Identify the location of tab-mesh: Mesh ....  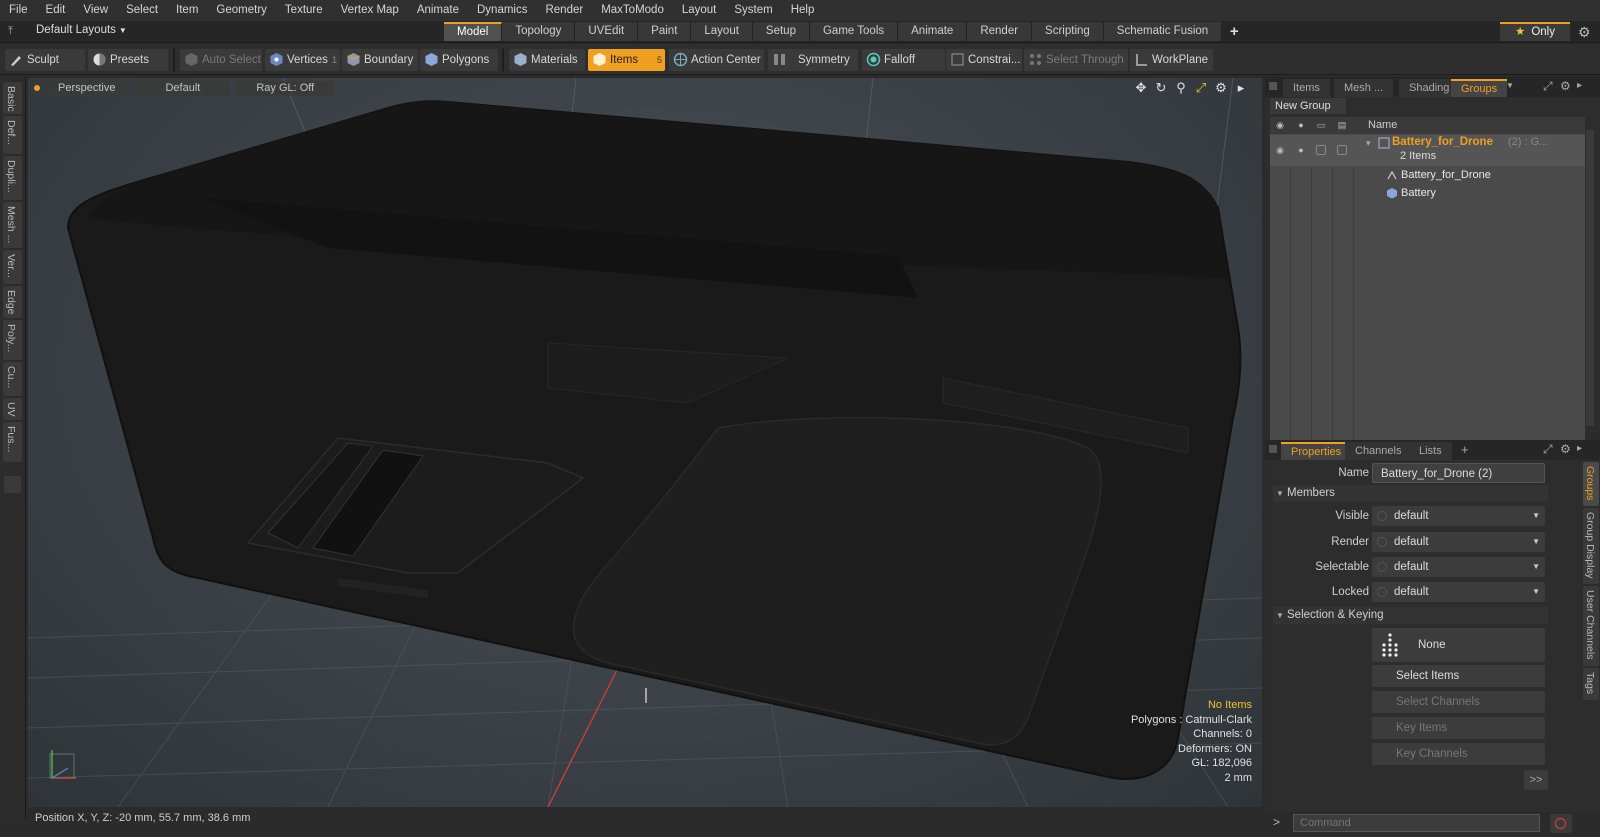
(1364, 88).